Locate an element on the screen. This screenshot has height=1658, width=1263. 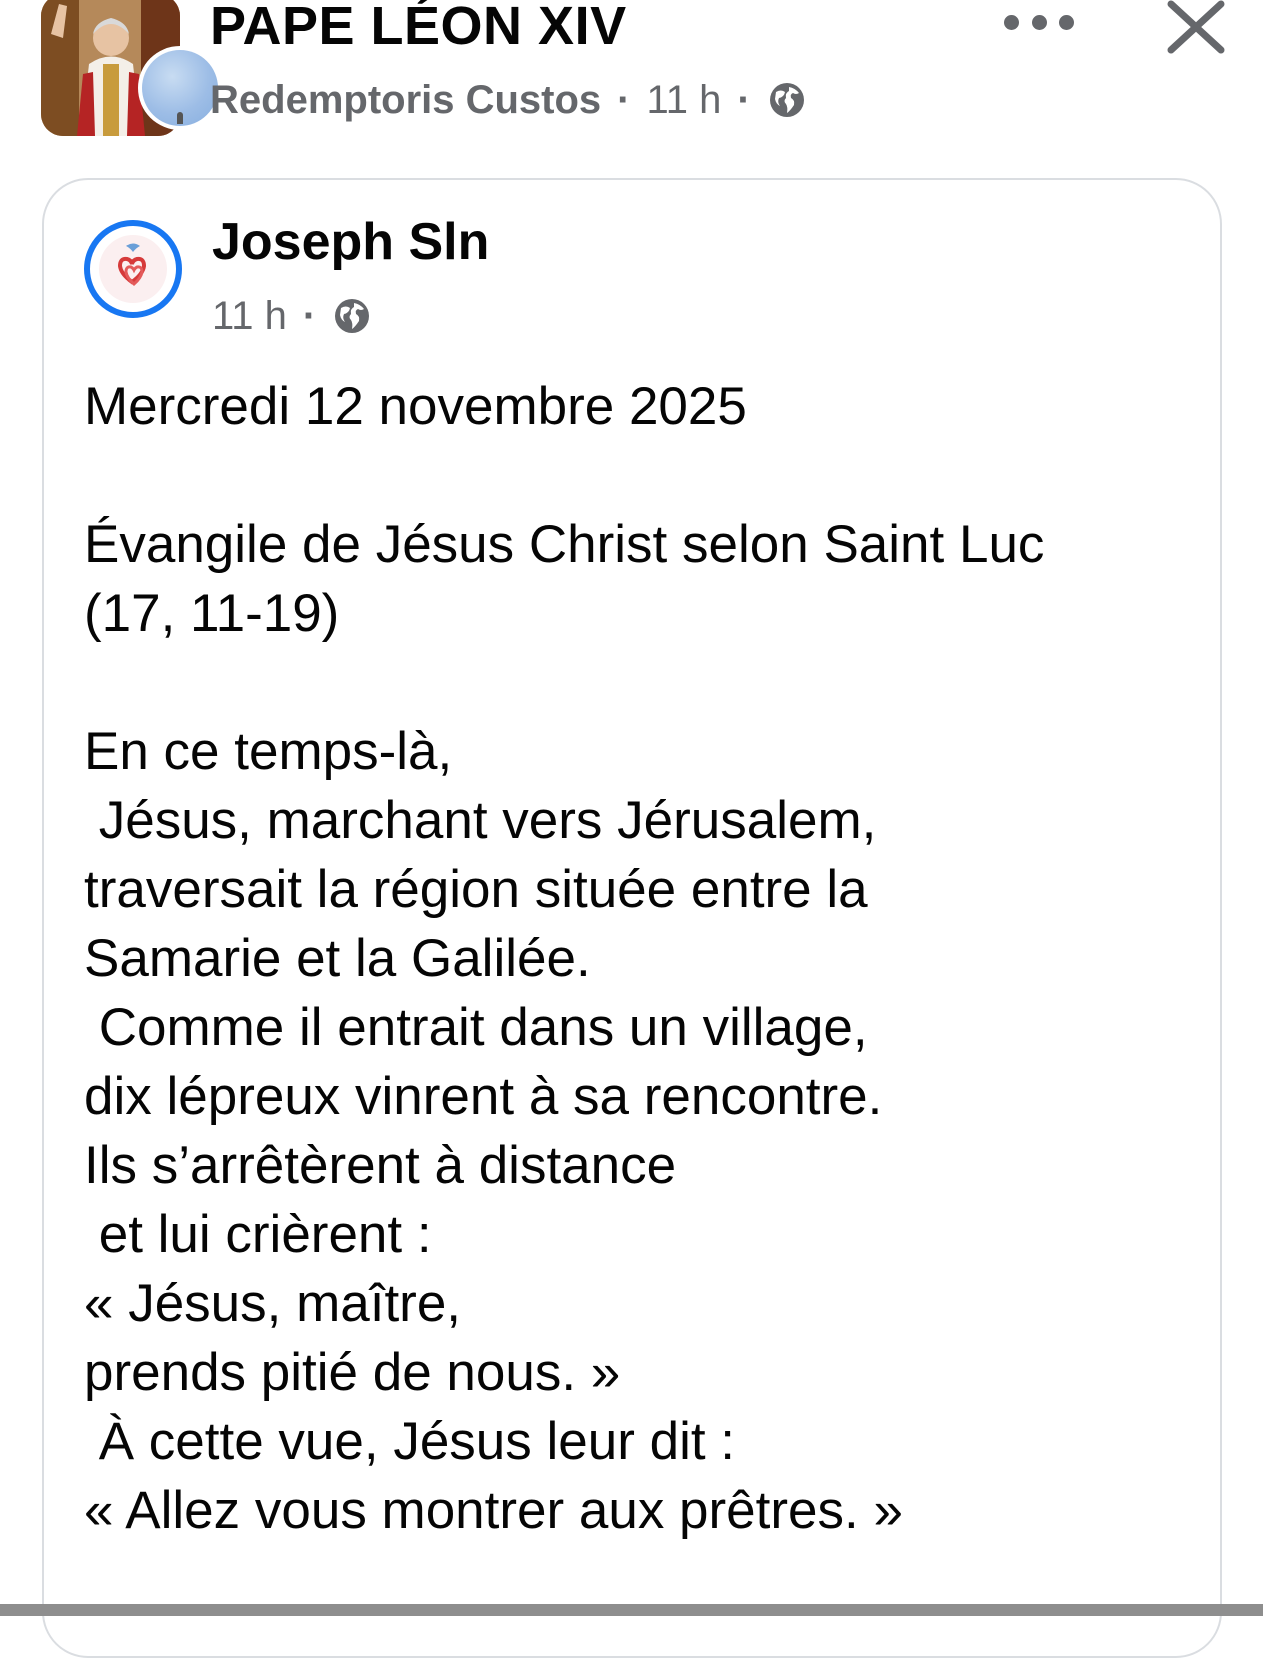
post-time: 11 h is located at coordinates (684, 100).